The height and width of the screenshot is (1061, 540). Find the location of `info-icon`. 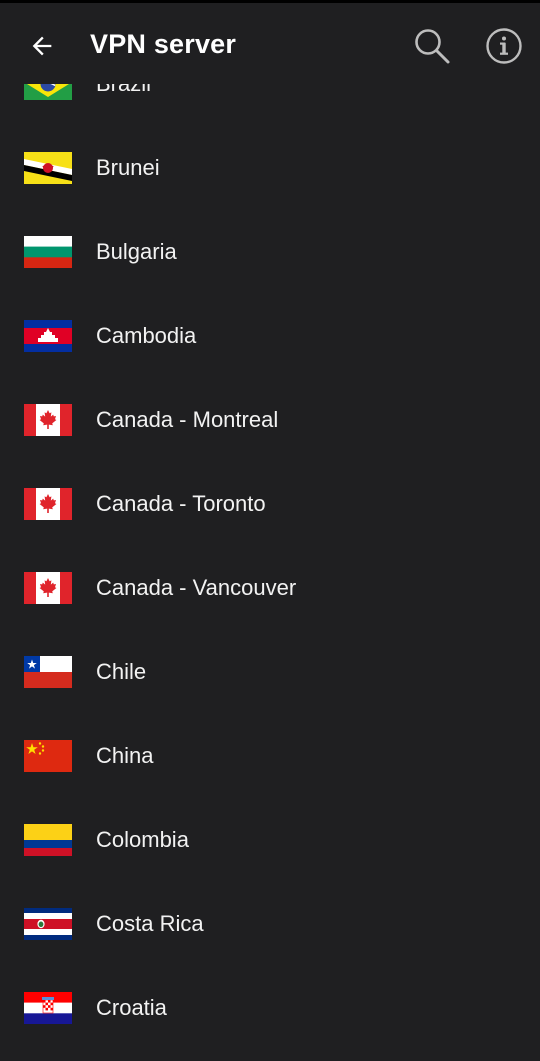

info-icon is located at coordinates (504, 46).